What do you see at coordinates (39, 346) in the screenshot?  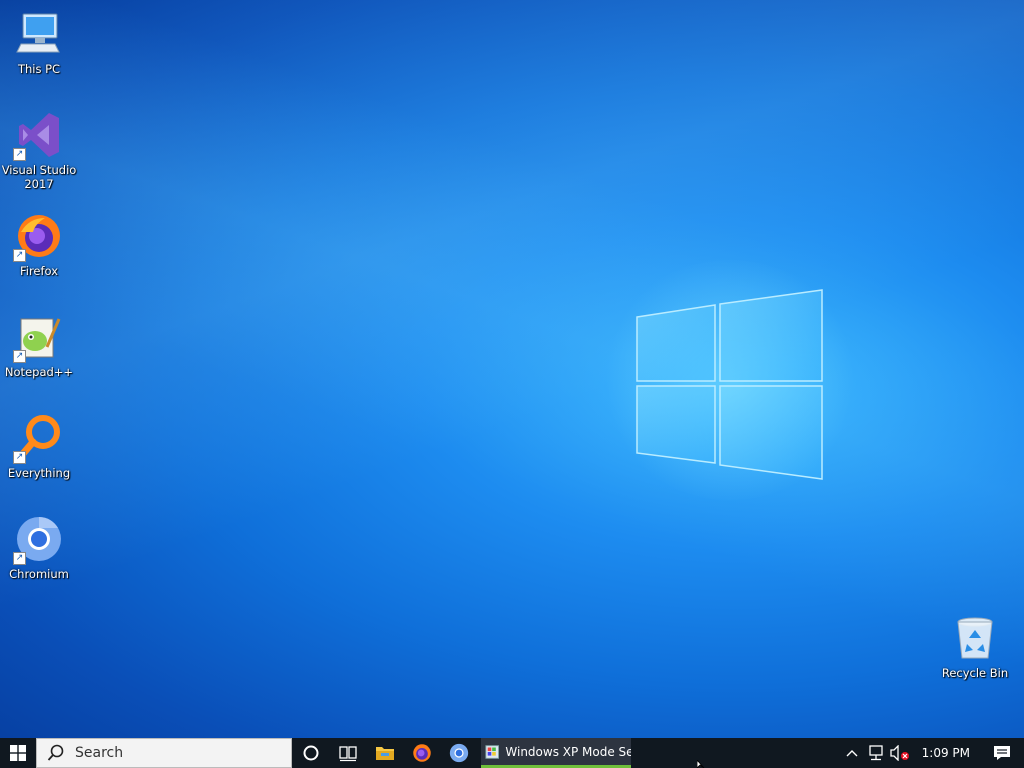 I see `desktop-icon-notepad-plus-plus: ↗ Notepad++` at bounding box center [39, 346].